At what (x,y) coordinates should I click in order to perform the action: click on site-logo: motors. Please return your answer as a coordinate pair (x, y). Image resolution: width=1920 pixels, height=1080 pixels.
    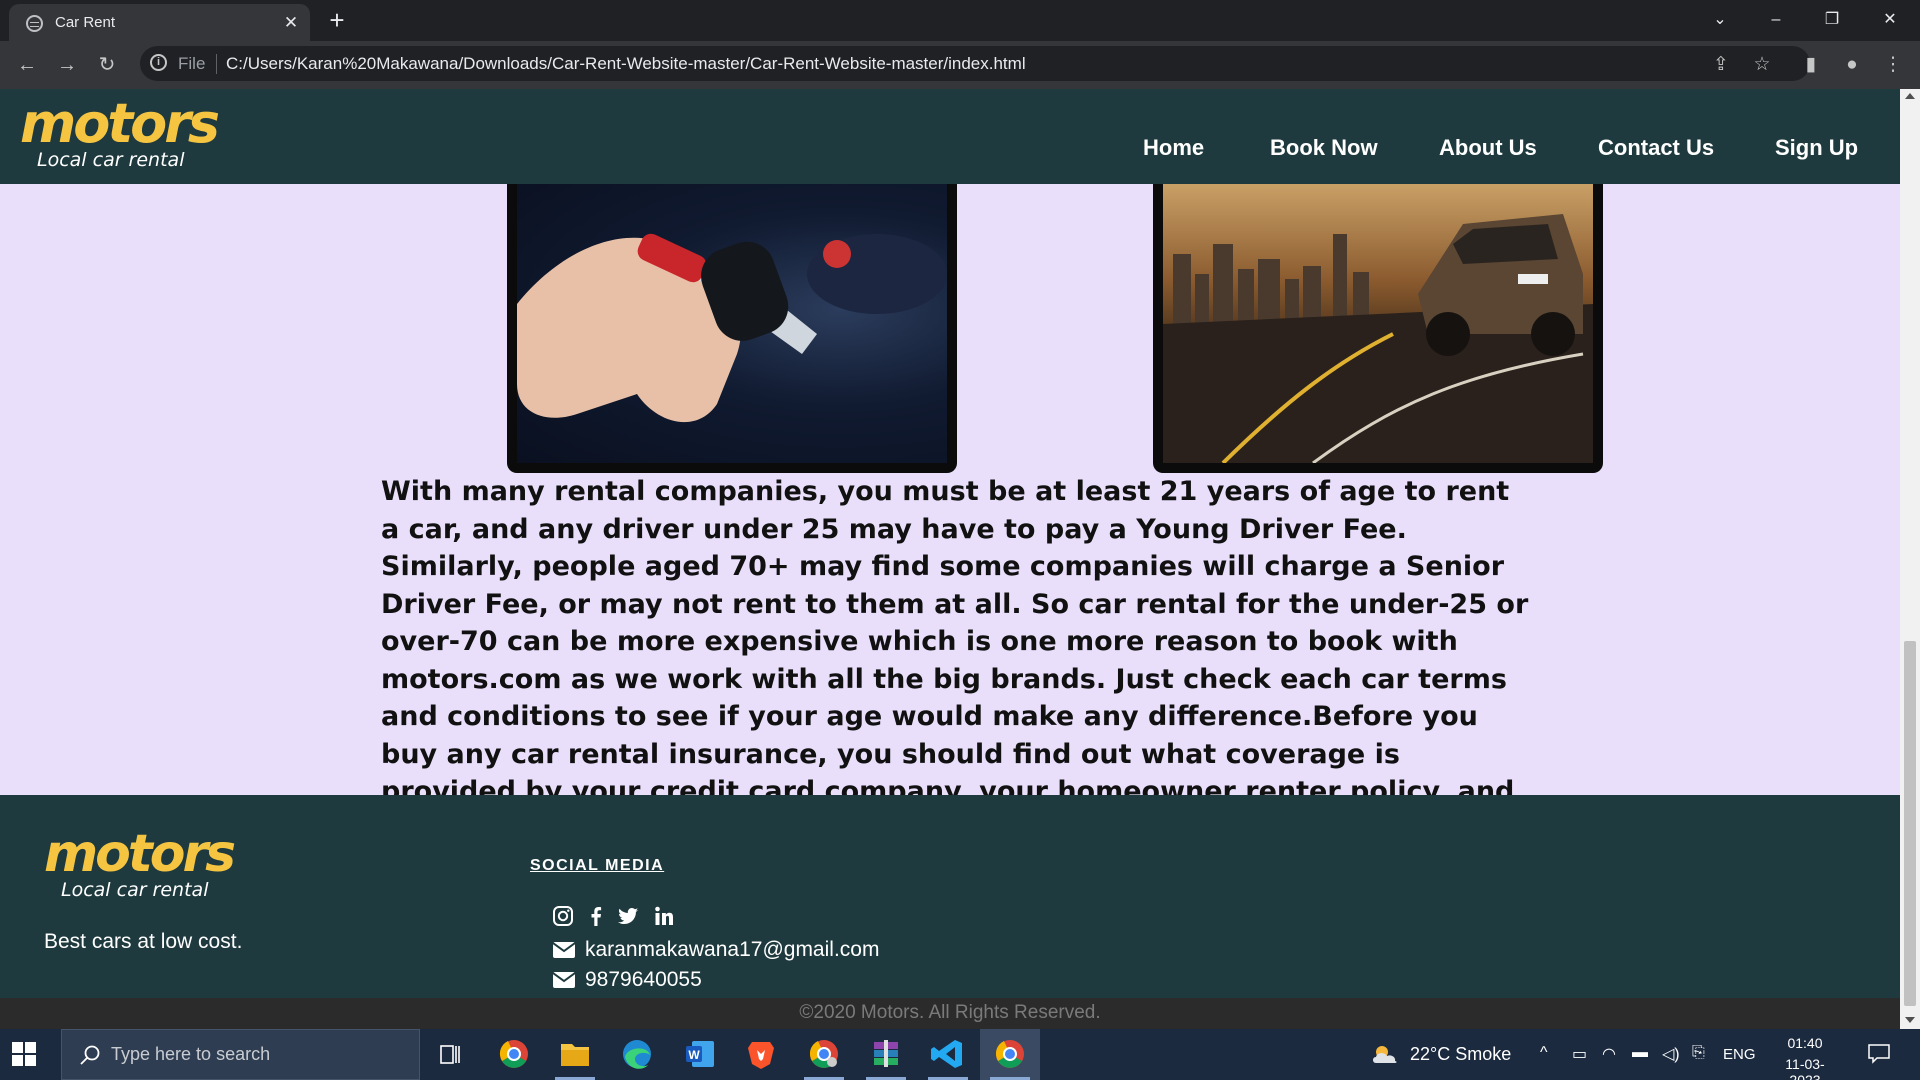
    Looking at the image, I should click on (120, 124).